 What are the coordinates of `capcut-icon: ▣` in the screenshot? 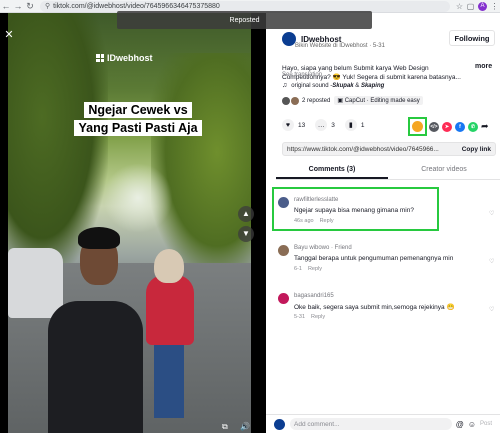 It's located at (341, 101).